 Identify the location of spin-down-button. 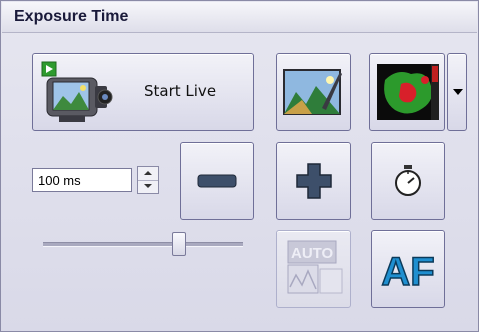
(148, 186).